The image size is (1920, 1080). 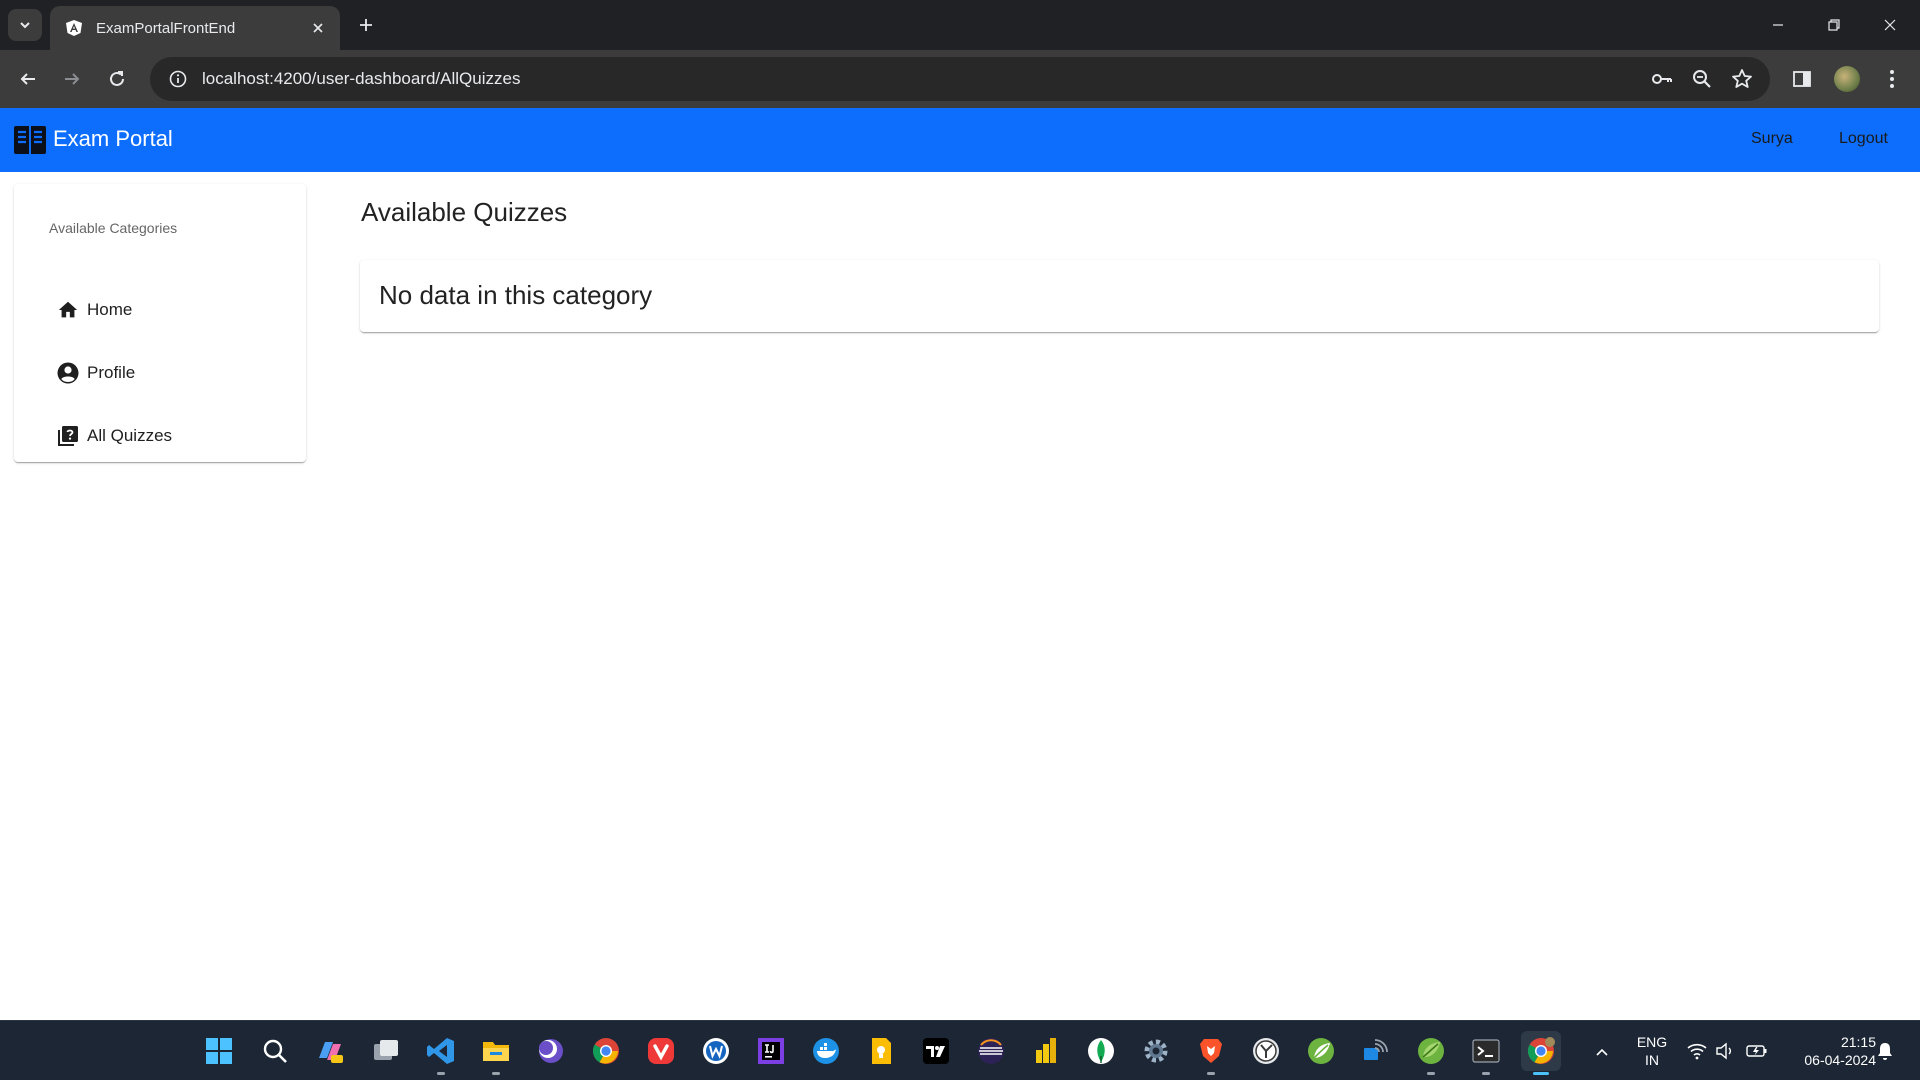 I want to click on sidebar-header: Available Categories, so click(x=113, y=228).